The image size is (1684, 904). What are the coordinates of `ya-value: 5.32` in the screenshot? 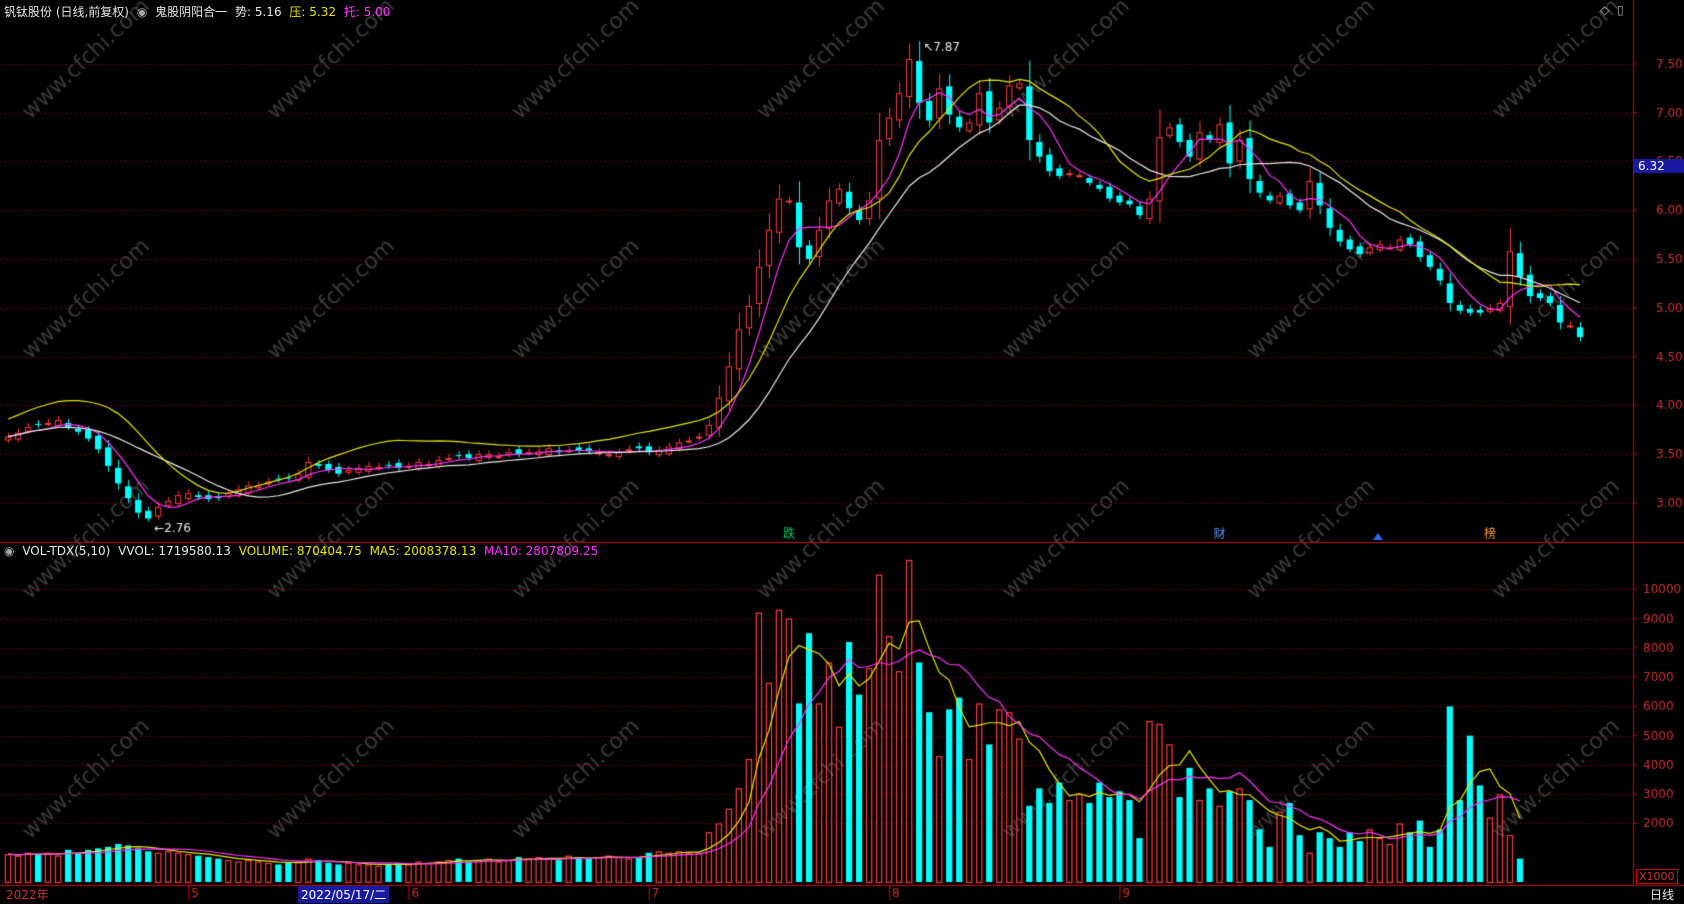 It's located at (322, 12).